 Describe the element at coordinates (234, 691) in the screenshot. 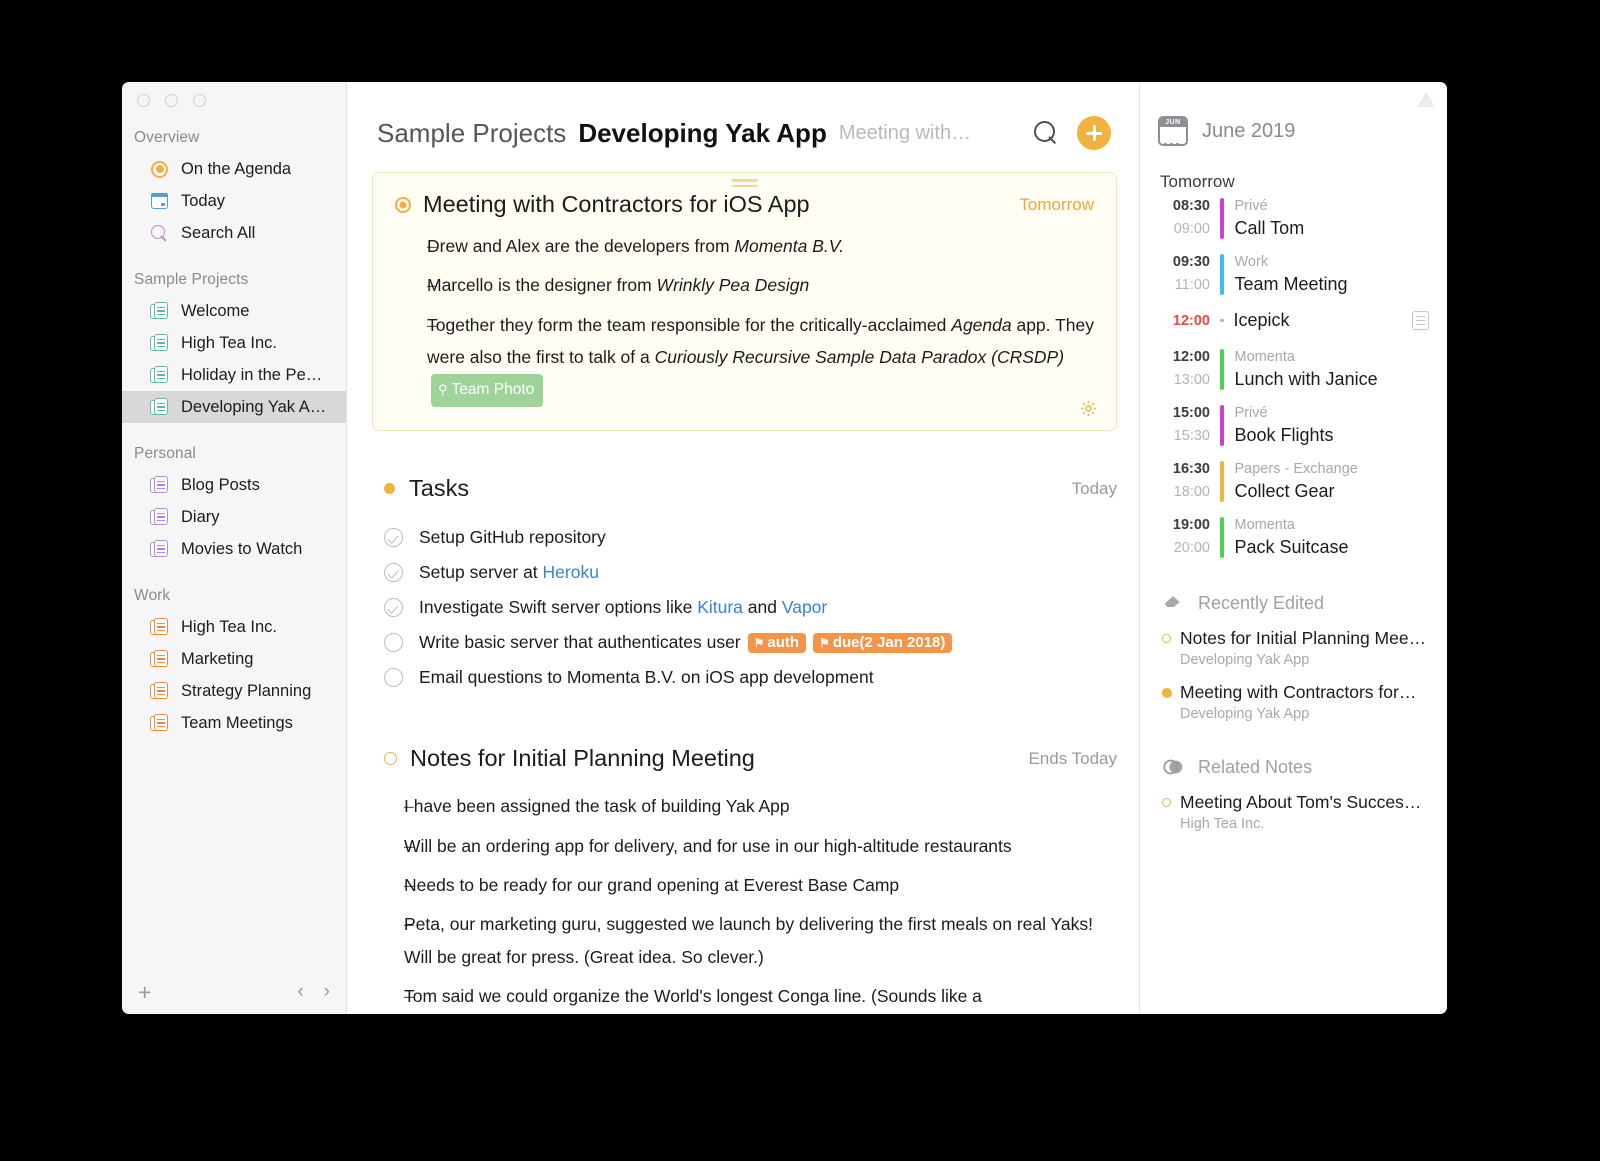

I see `sidebar-item-strategy-planning: Strategy Planning` at that location.